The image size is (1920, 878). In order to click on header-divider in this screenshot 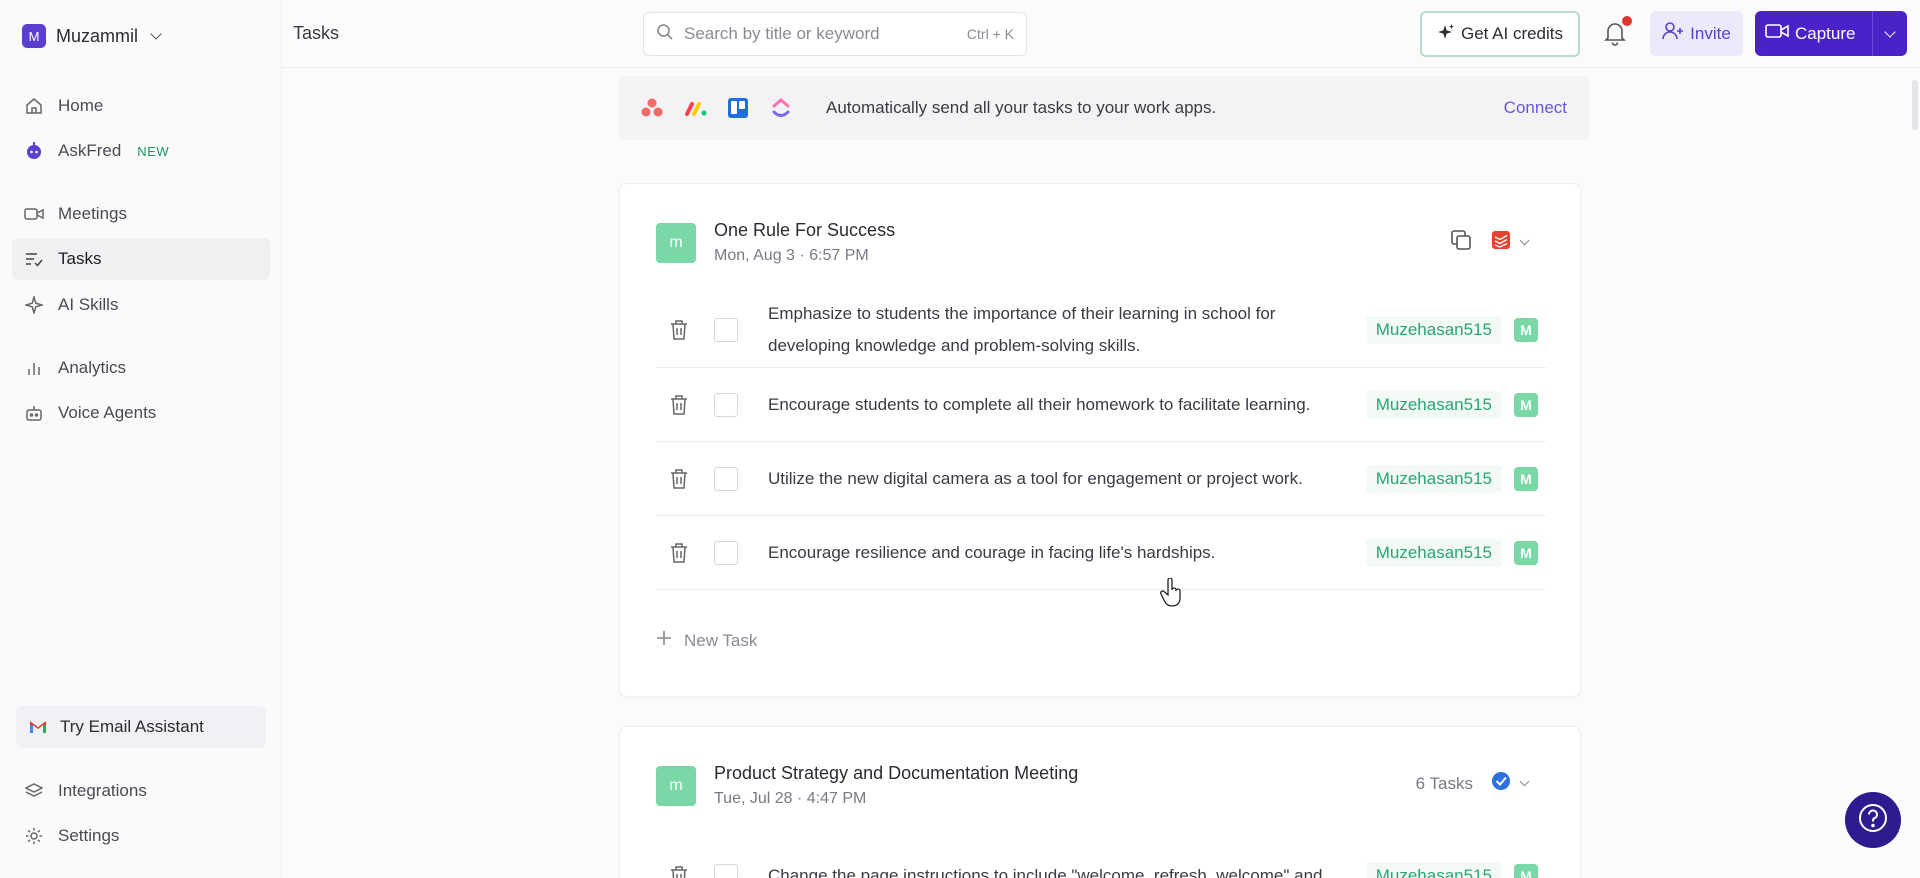, I will do `click(1101, 67)`.